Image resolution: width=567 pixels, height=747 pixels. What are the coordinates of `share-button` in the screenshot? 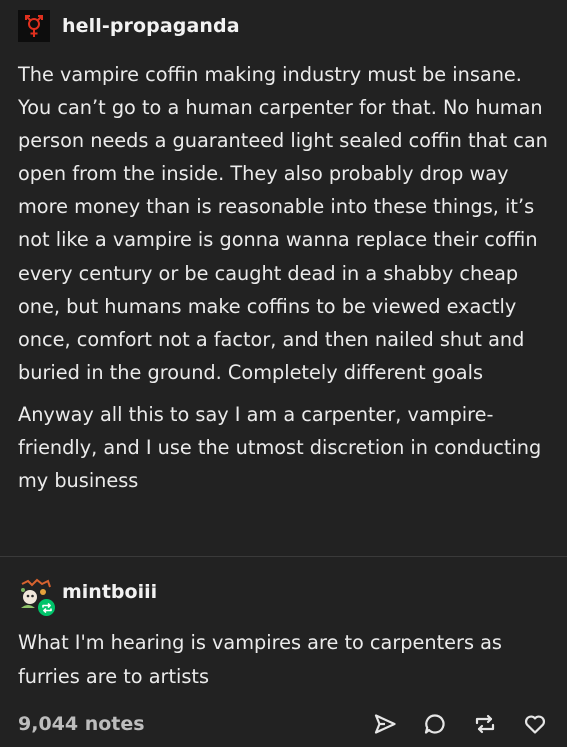 It's located at (385, 724).